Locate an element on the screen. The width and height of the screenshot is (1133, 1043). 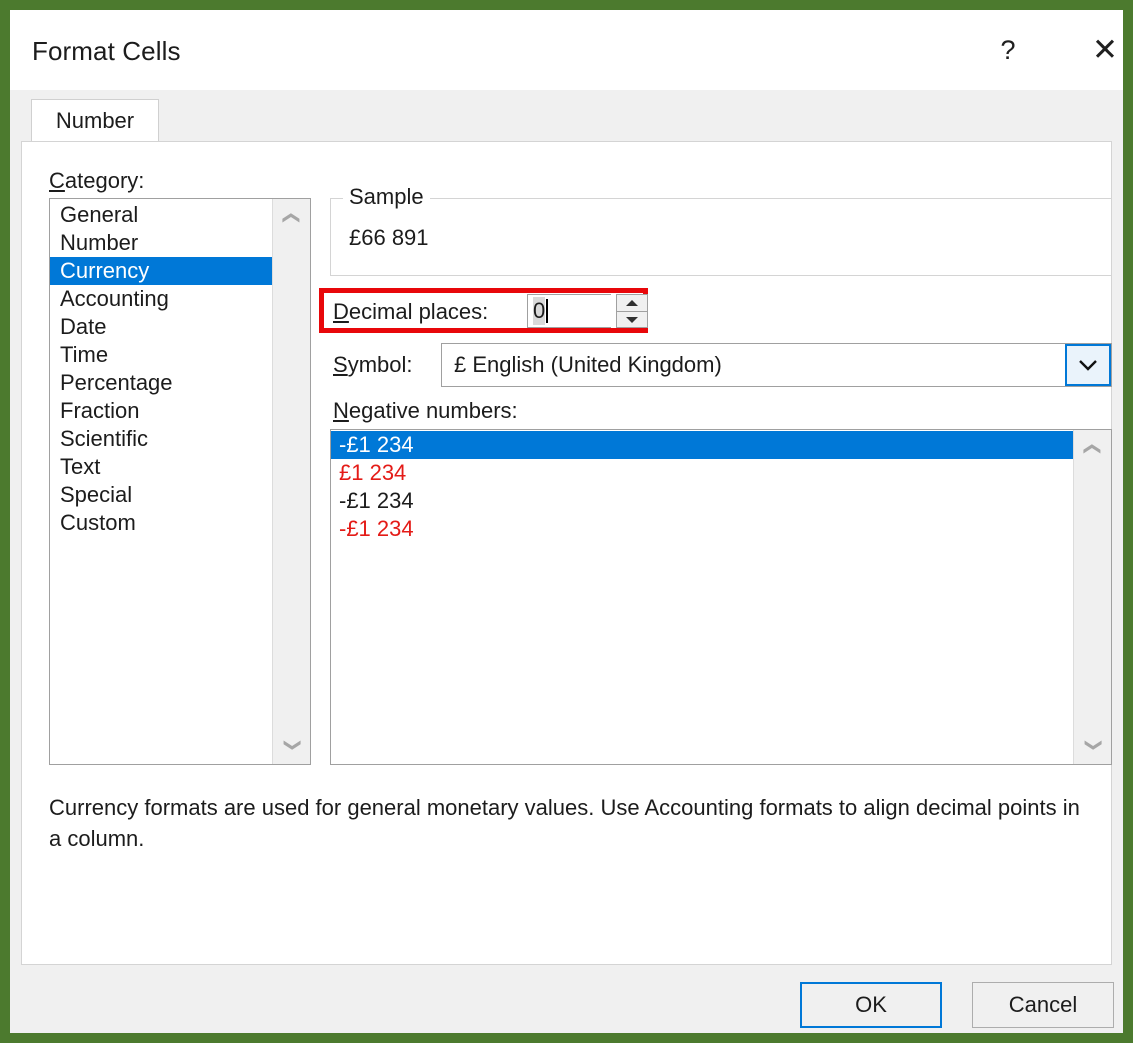
symbol-selected-value: £ English (United Kingdom) is located at coordinates (588, 364).